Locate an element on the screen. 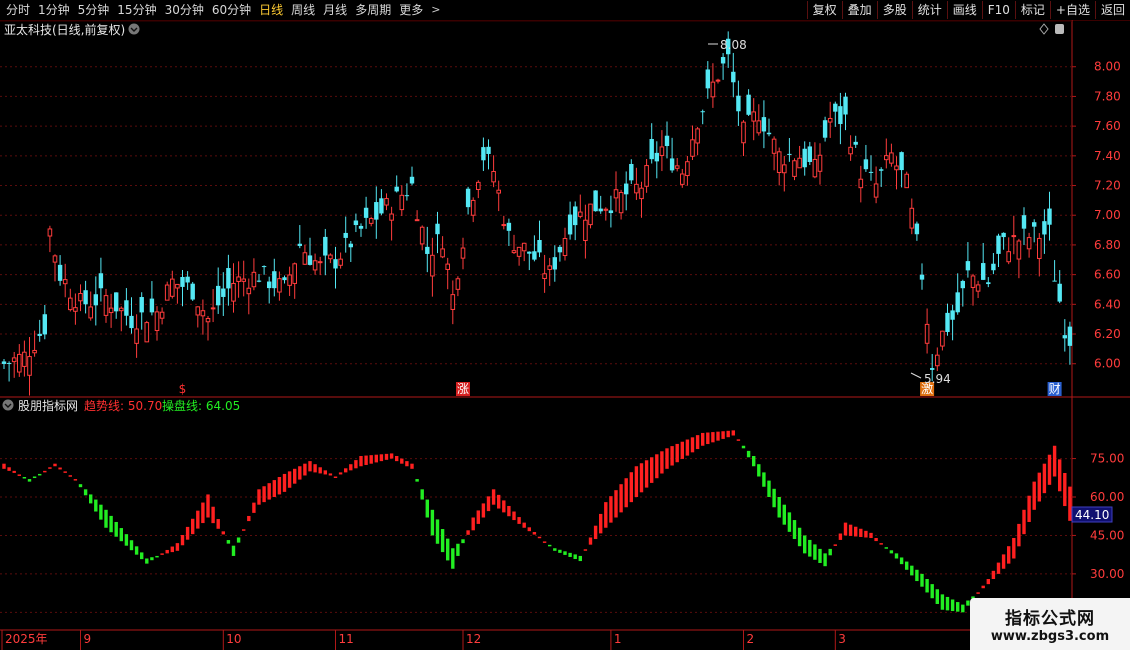  diamond-icon is located at coordinates (1044, 29).